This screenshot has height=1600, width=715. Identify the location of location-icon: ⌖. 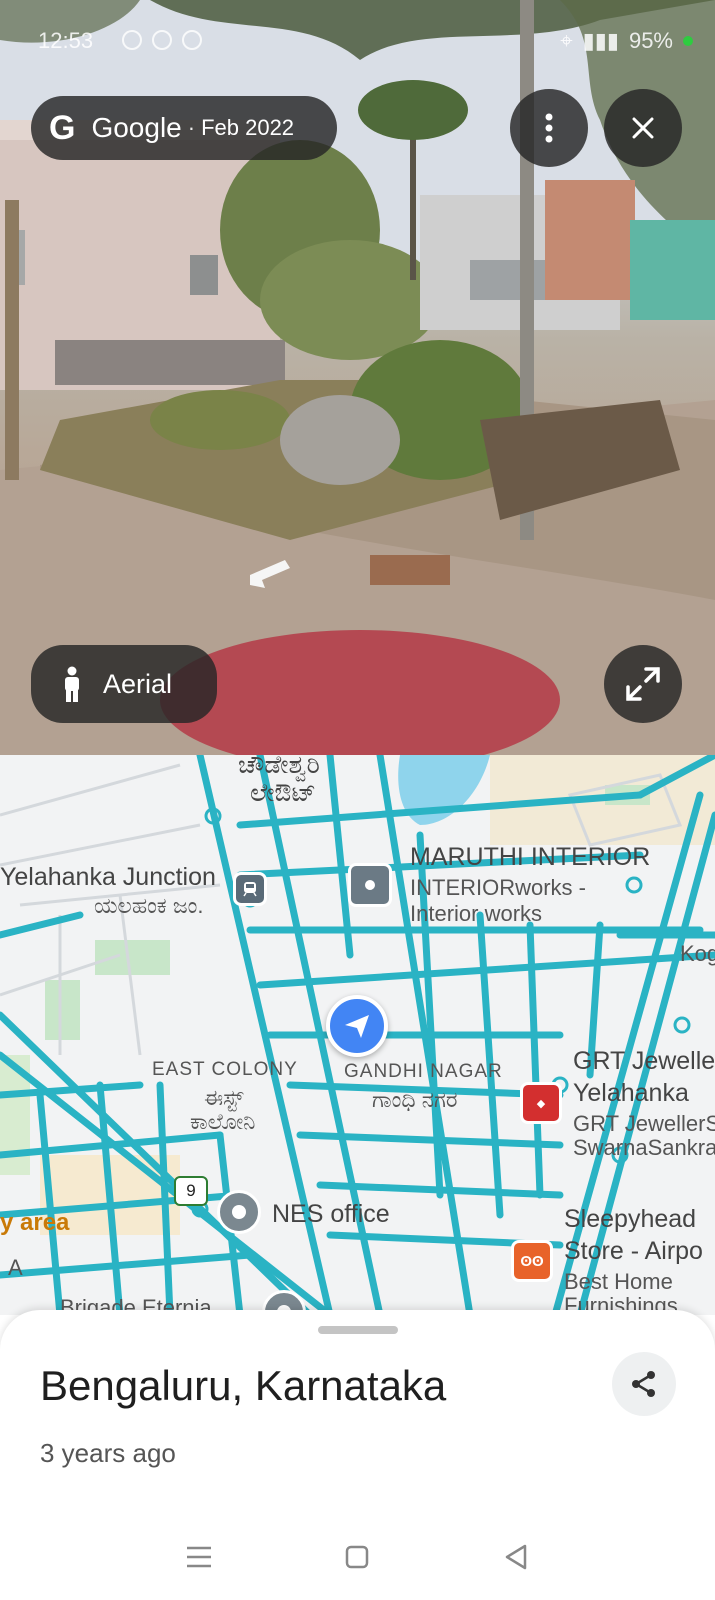
(566, 40).